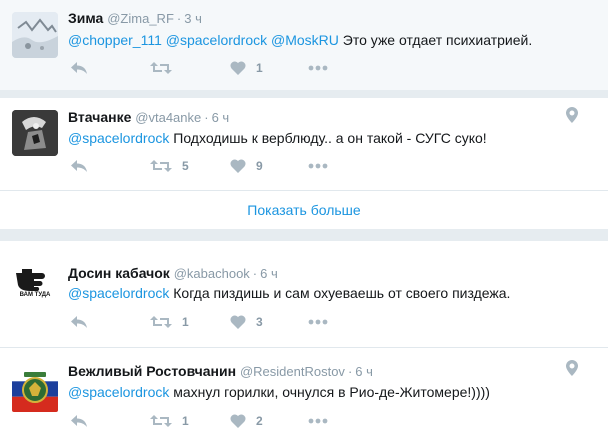 The height and width of the screenshot is (440, 608). Describe the element at coordinates (218, 421) in the screenshot. I see `tweet-actions: 1 2` at that location.